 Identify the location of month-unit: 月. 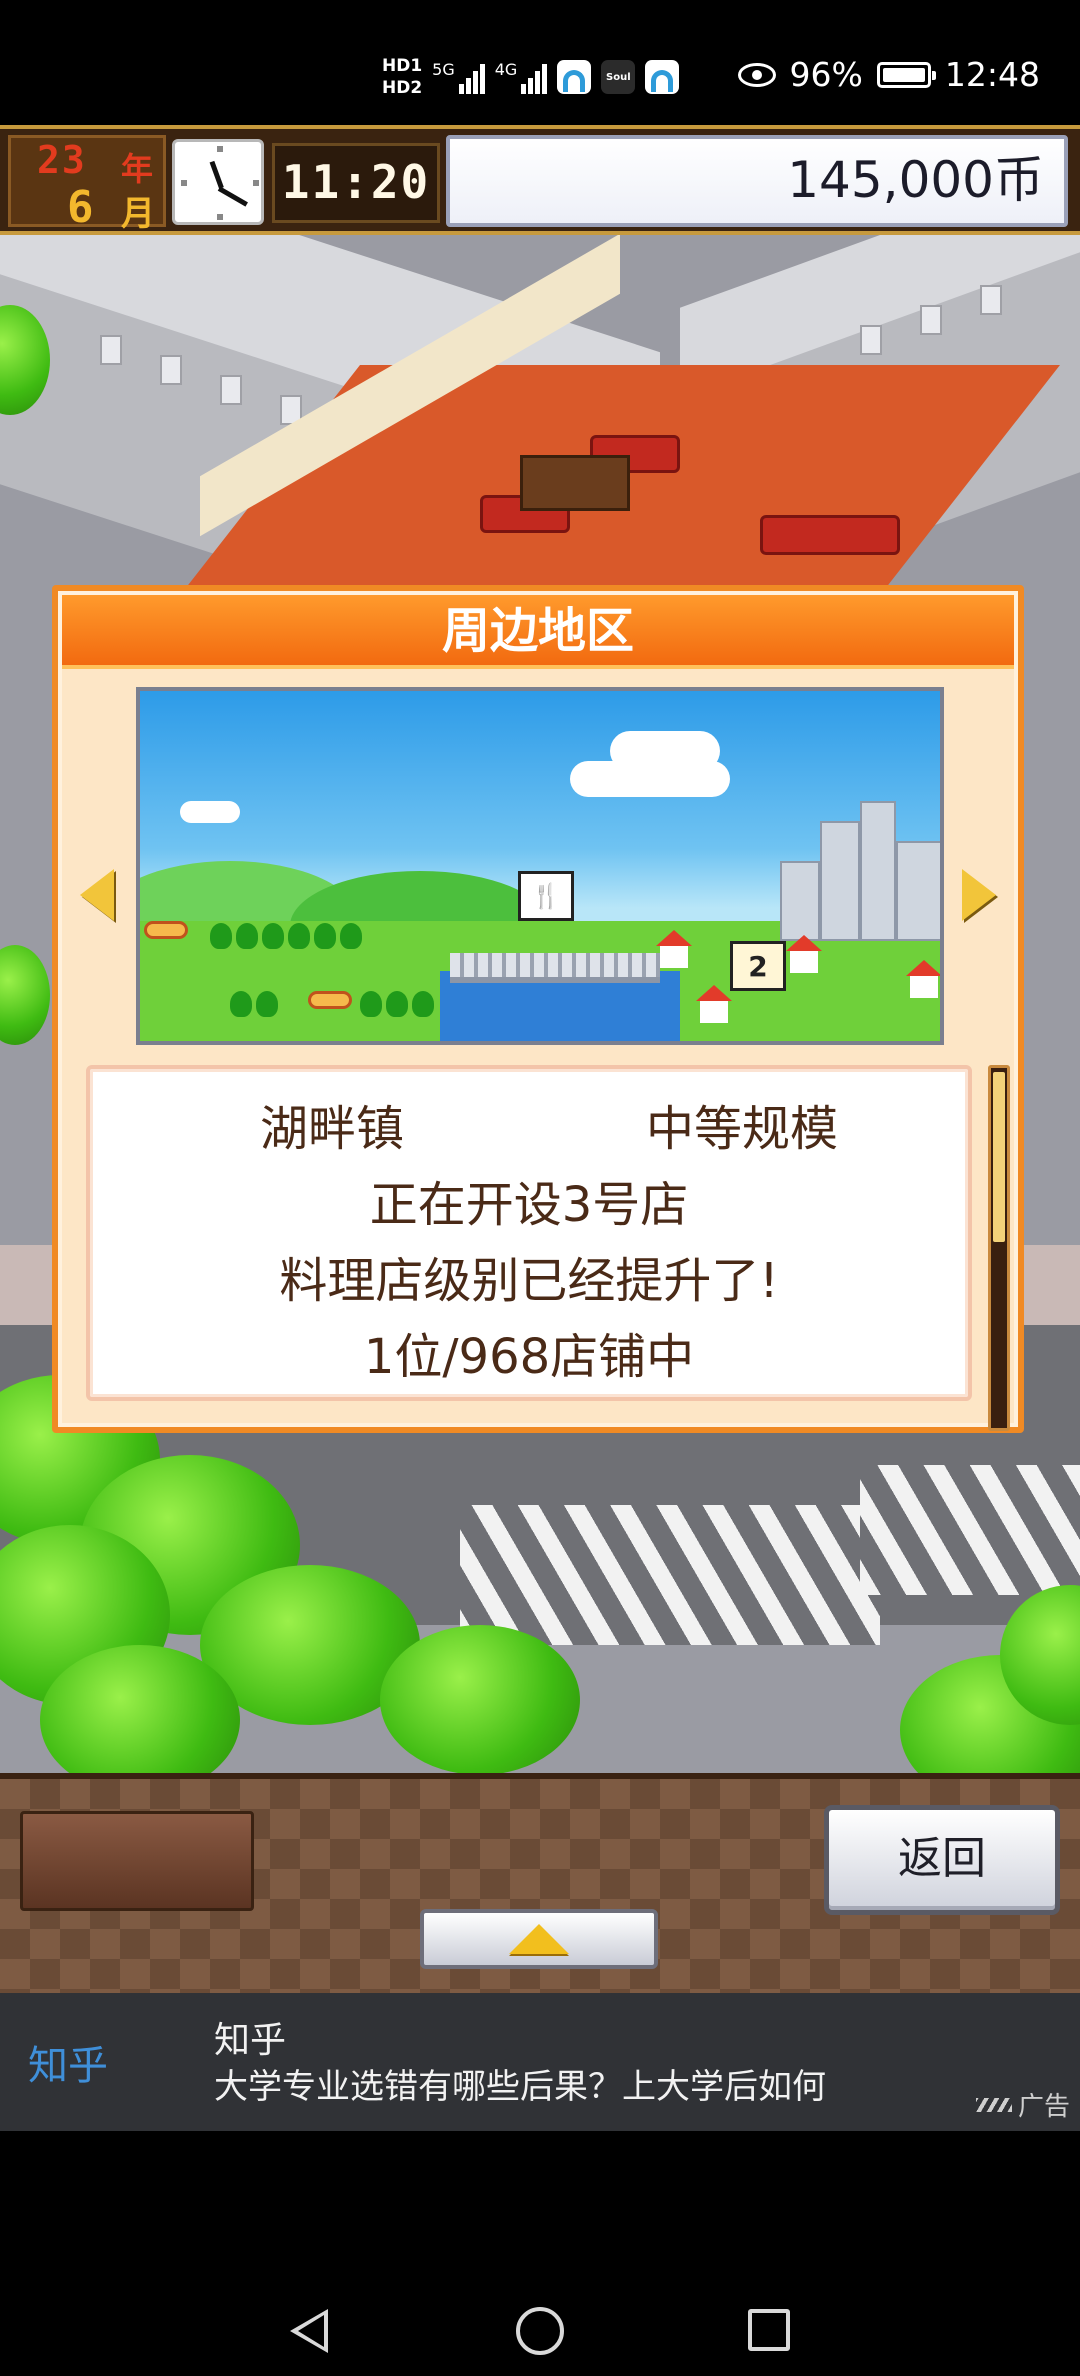
(138, 214).